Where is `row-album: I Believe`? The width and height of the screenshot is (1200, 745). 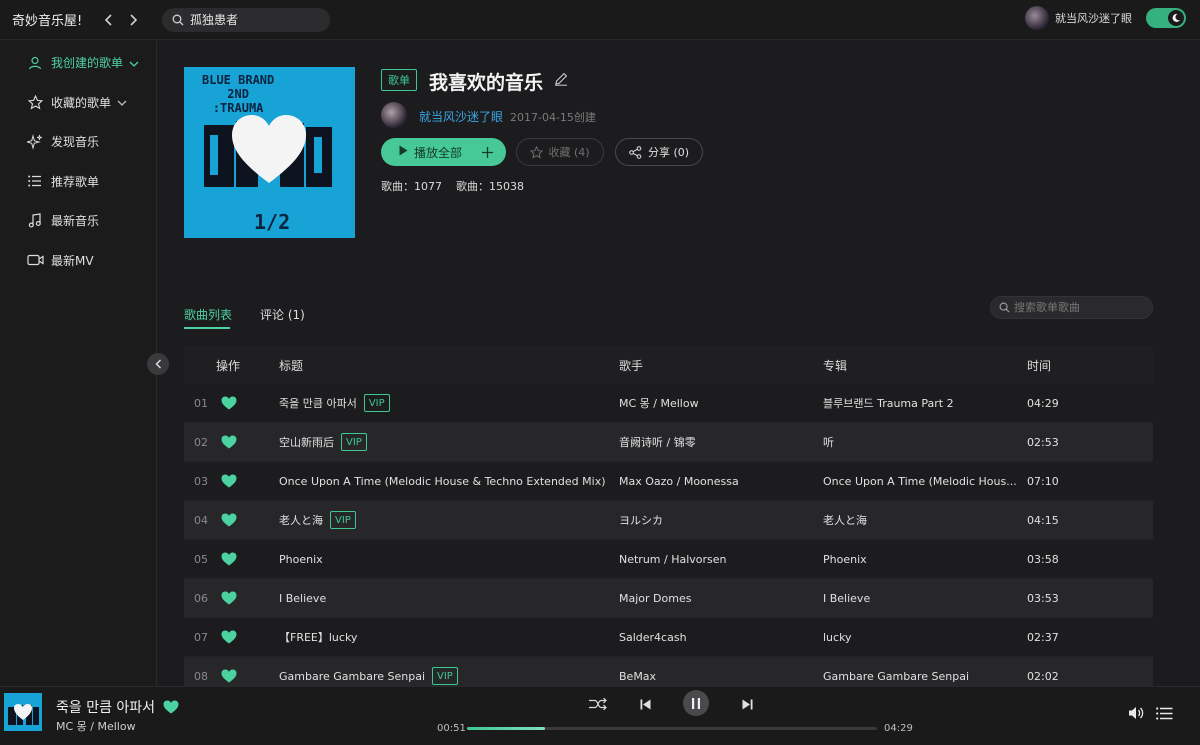
row-album: I Believe is located at coordinates (925, 598).